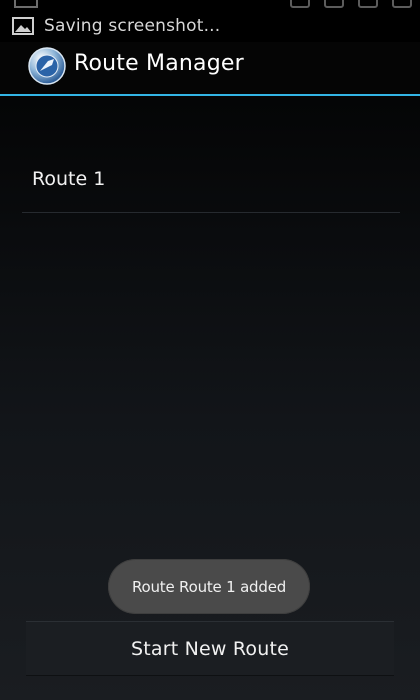 This screenshot has height=700, width=420. I want to click on sync-icon, so click(334, 4).